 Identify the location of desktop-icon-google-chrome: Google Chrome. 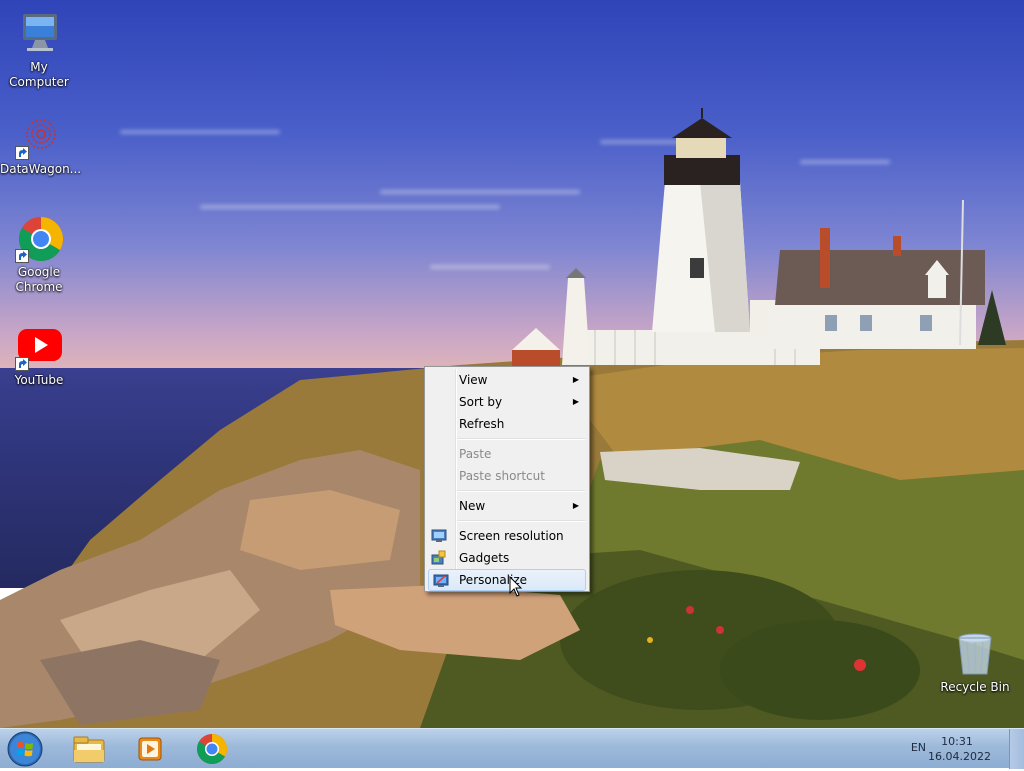
(39, 255).